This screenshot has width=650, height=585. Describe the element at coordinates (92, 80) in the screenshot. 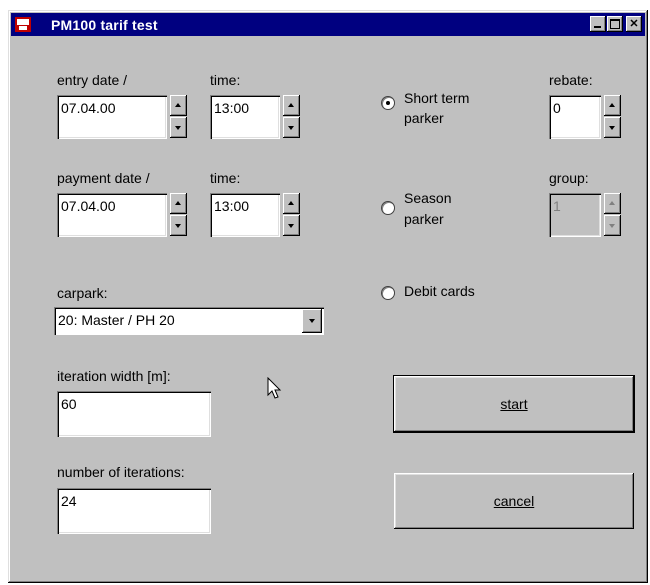

I see `entry-date-label: entry date /` at that location.